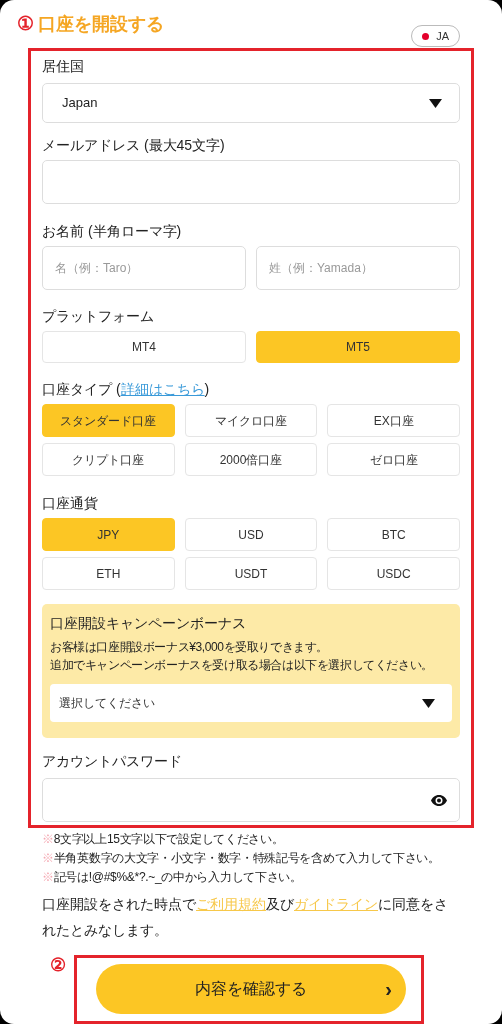 The image size is (502, 1024). Describe the element at coordinates (251, 573) in the screenshot. I see `option-button: USDT` at that location.